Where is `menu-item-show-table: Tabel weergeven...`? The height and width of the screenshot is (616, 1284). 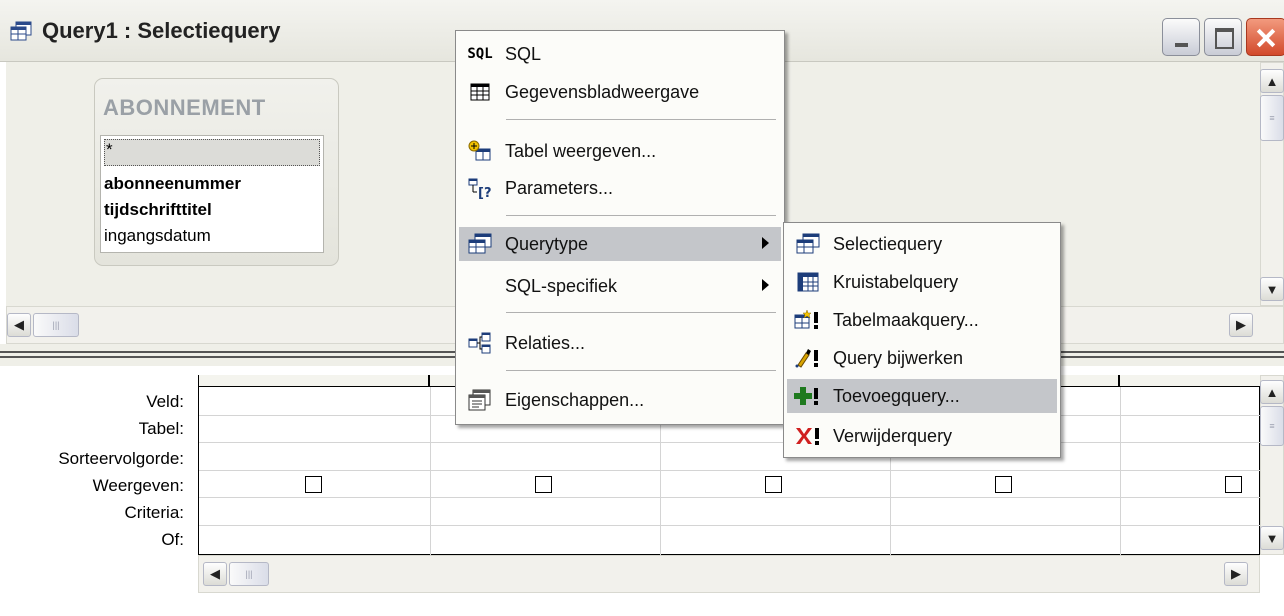
menu-item-show-table: Tabel weergeven... is located at coordinates (620, 151).